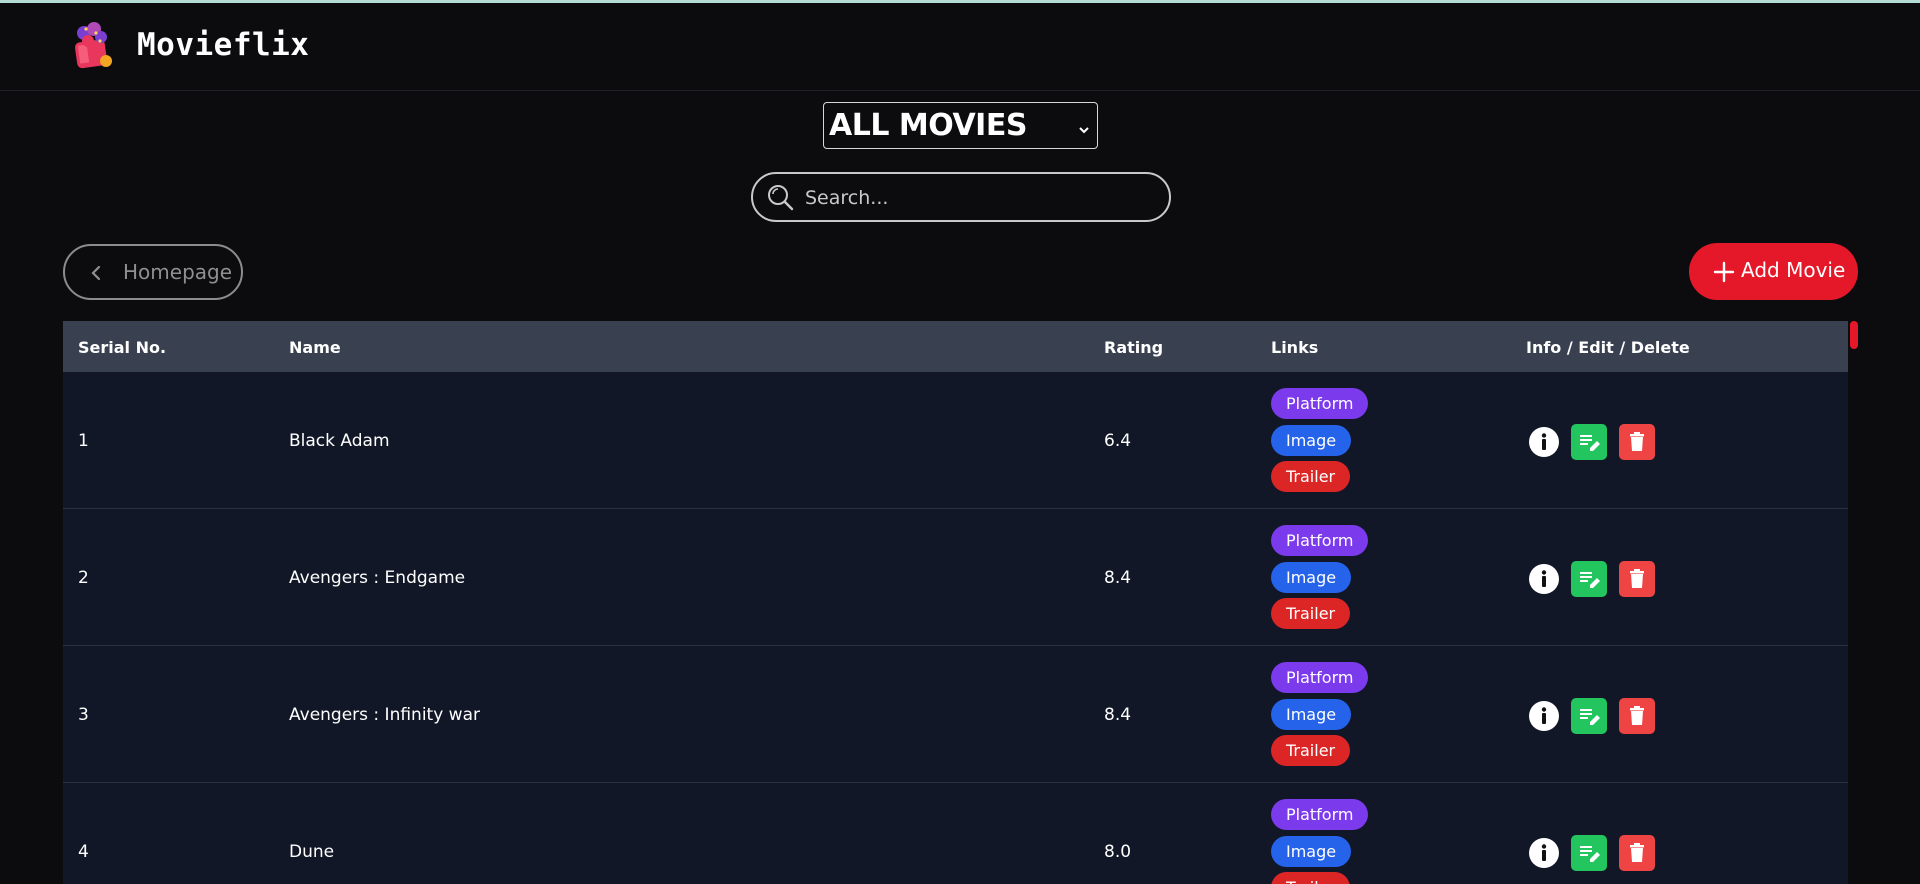 The image size is (1920, 884). I want to click on row-serial: 1, so click(83, 441).